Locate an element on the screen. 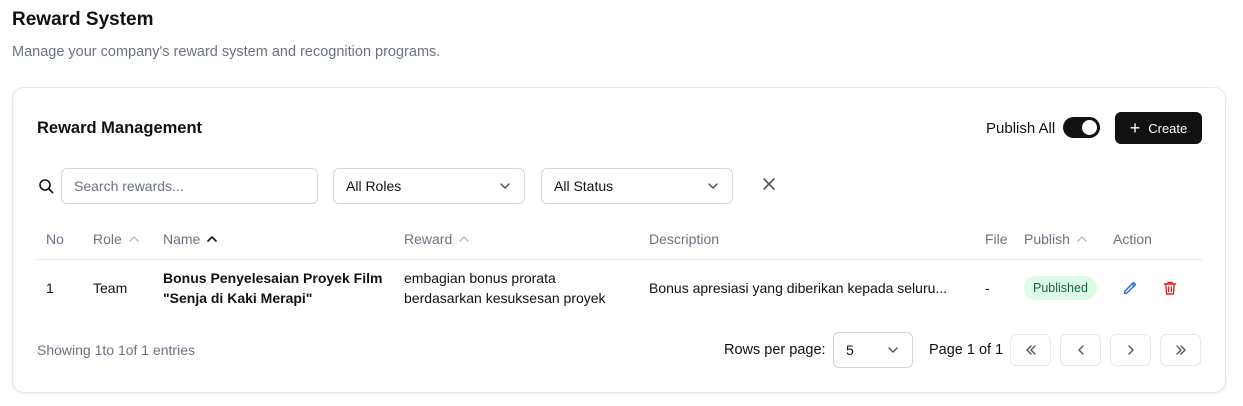 The height and width of the screenshot is (406, 1243). search-icon is located at coordinates (46, 186).